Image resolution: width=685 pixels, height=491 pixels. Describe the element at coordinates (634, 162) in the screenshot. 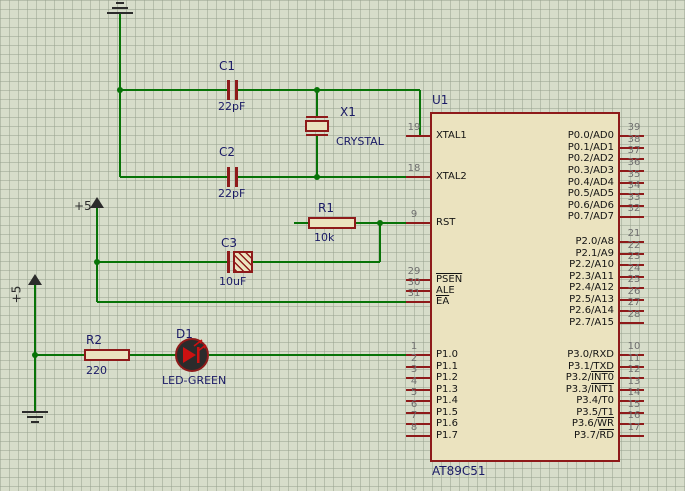

I see `pin-number: 36` at that location.